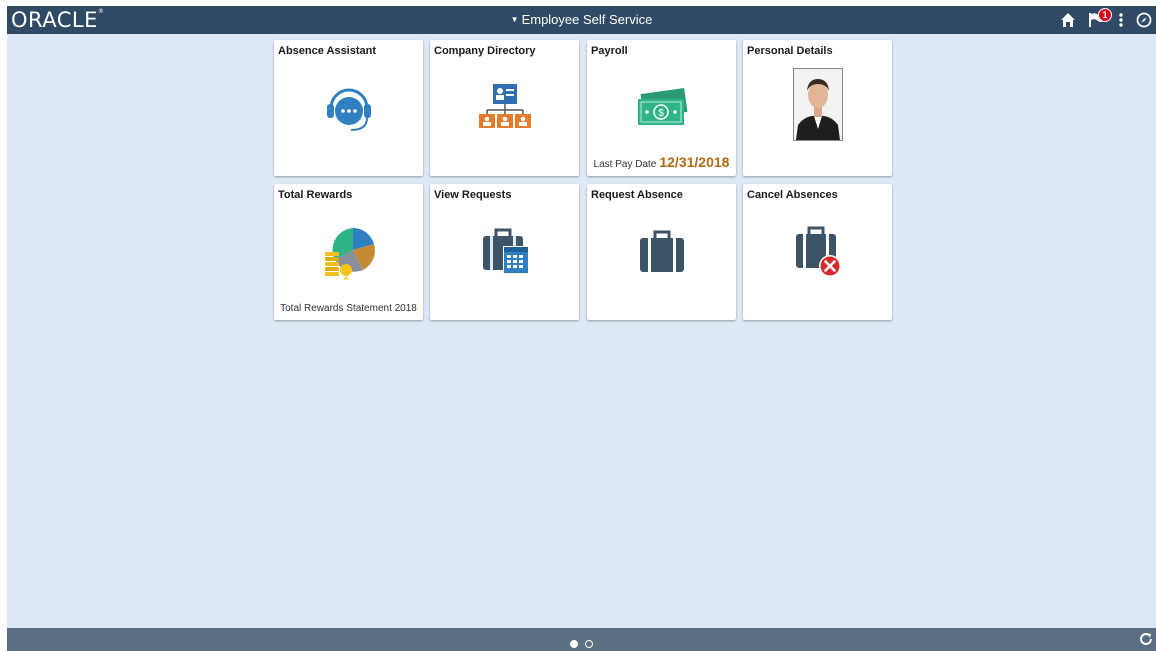  What do you see at coordinates (637, 195) in the screenshot?
I see `tile-title: Request Absence` at bounding box center [637, 195].